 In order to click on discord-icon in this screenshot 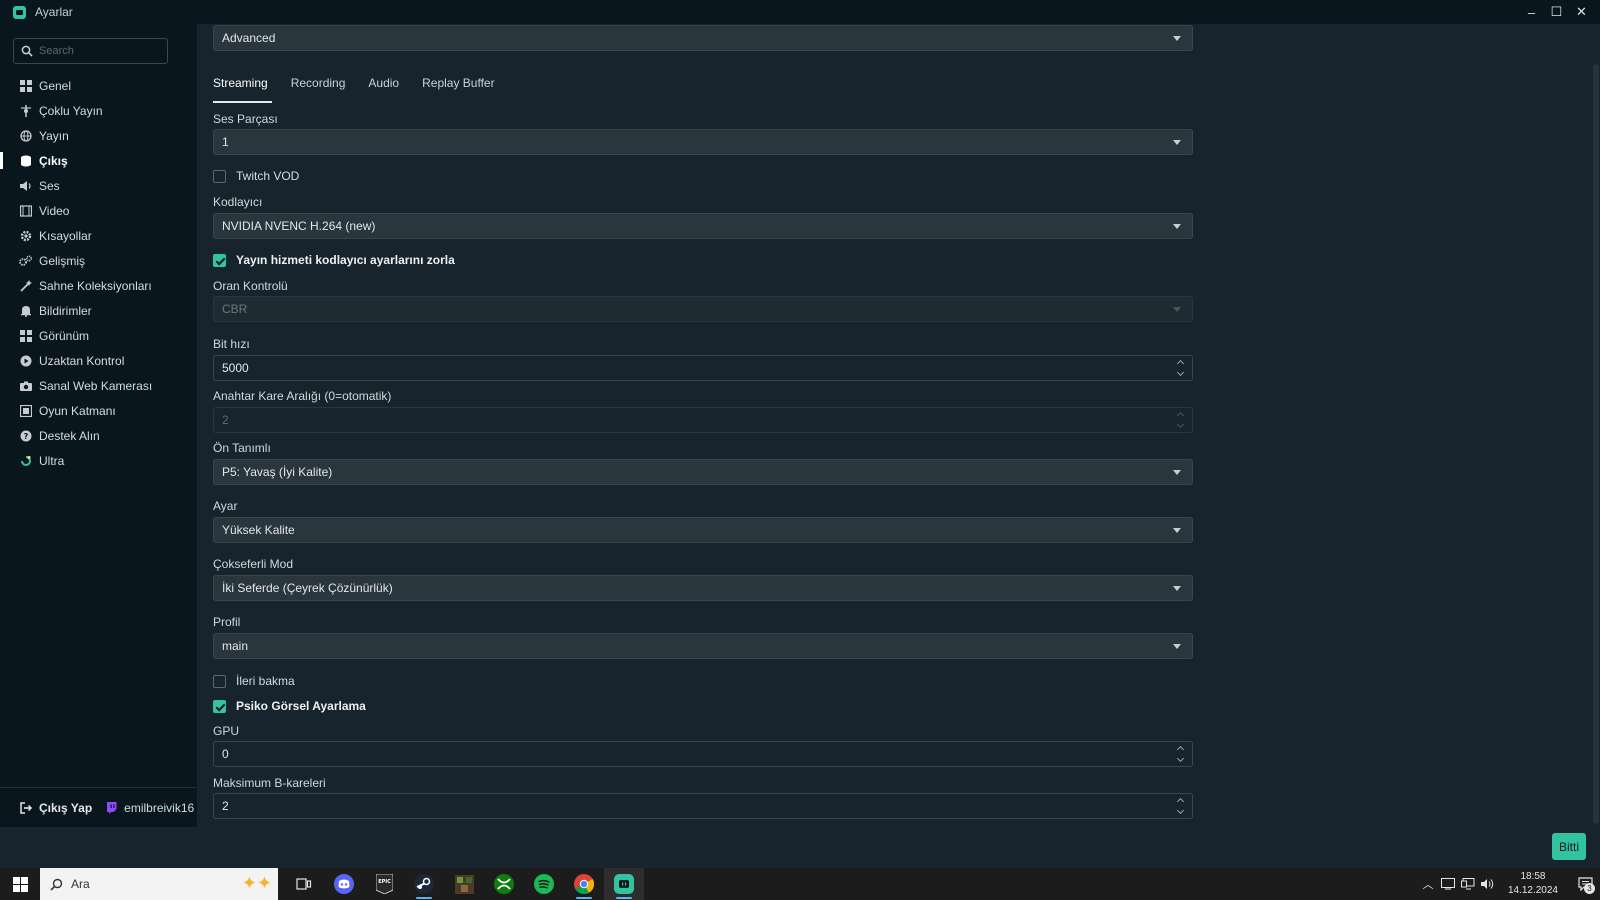, I will do `click(344, 884)`.